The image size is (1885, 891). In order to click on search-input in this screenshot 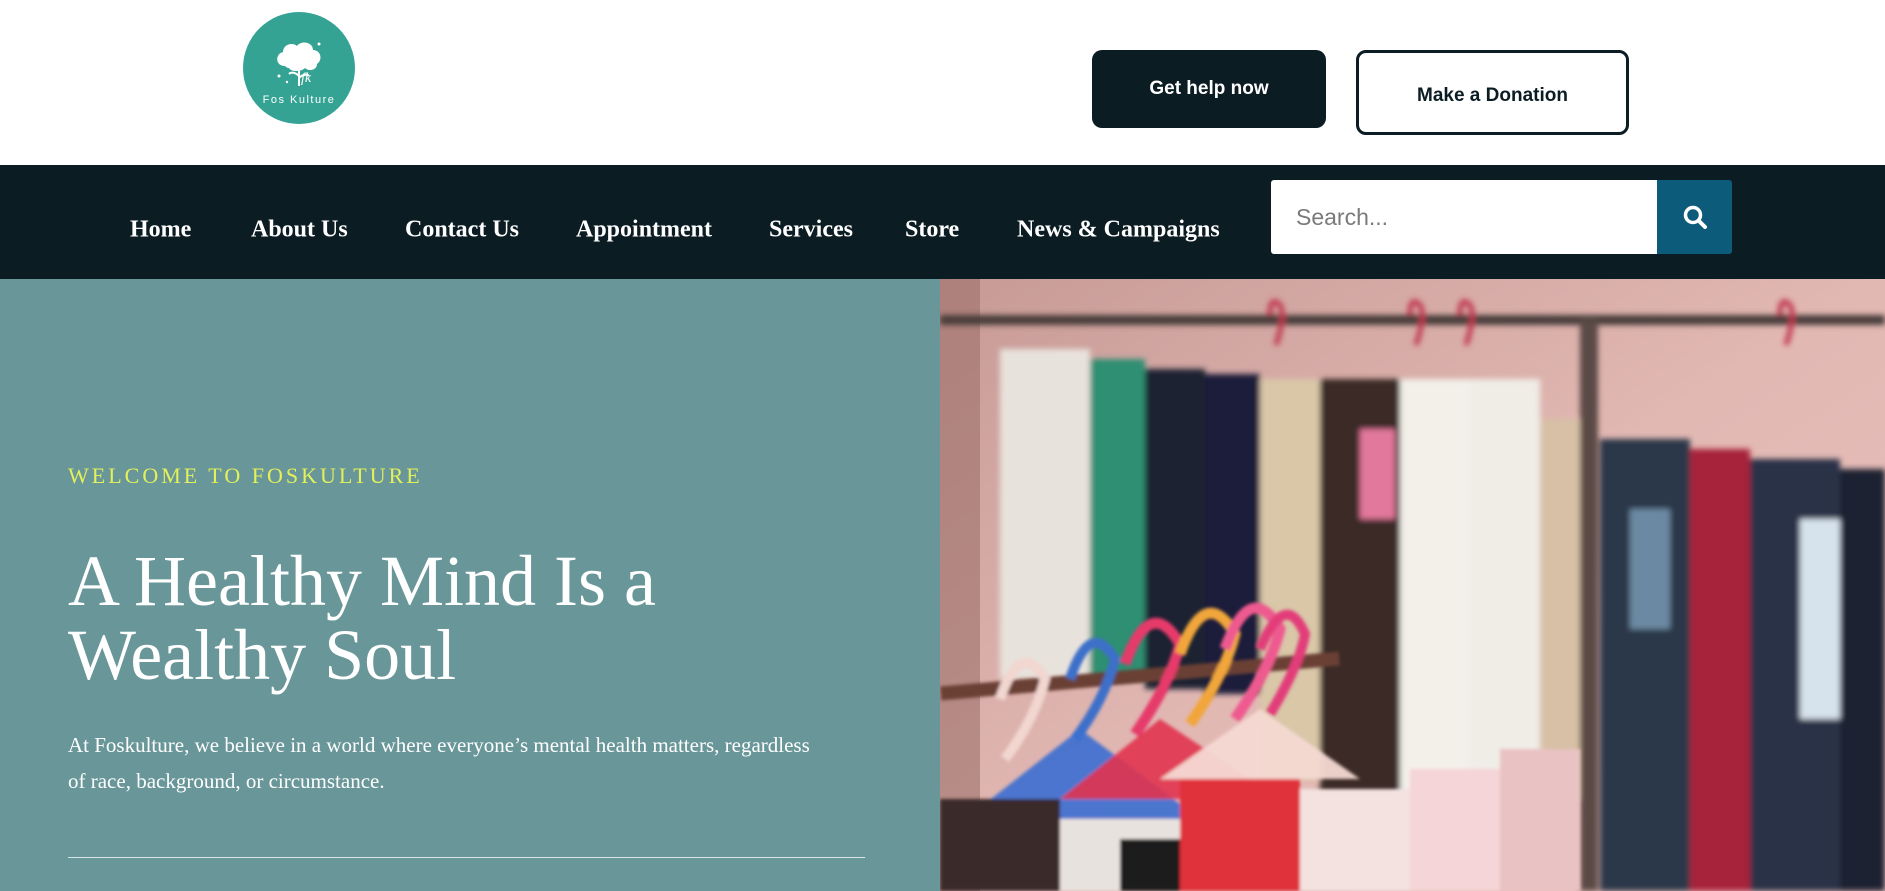, I will do `click(1464, 217)`.